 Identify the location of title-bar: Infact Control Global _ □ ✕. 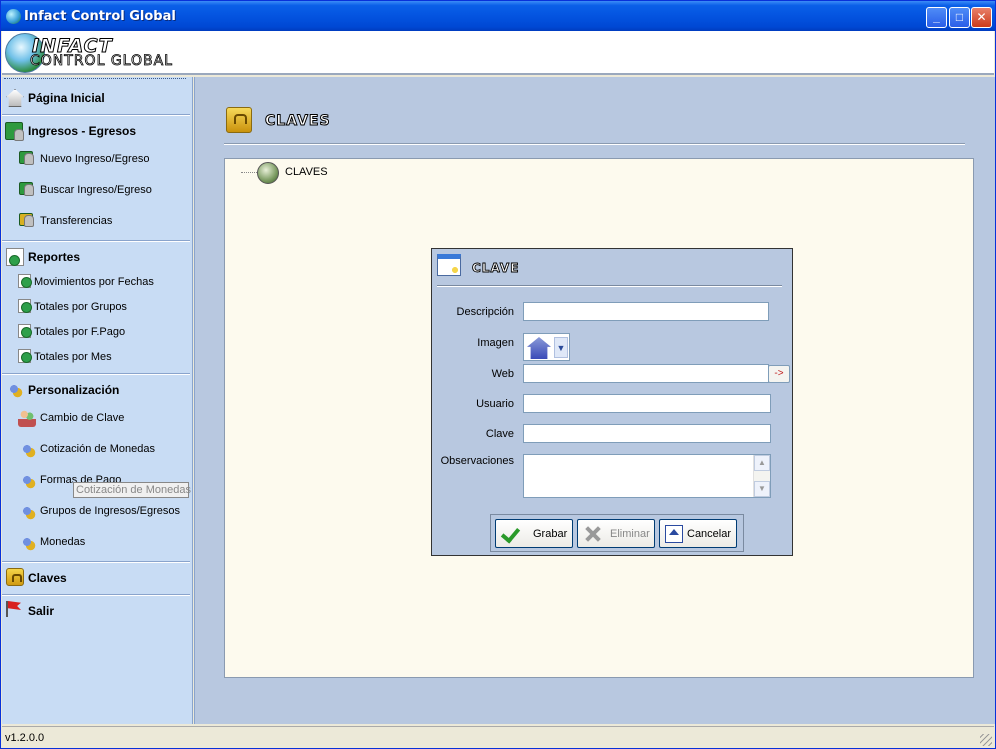
(498, 16).